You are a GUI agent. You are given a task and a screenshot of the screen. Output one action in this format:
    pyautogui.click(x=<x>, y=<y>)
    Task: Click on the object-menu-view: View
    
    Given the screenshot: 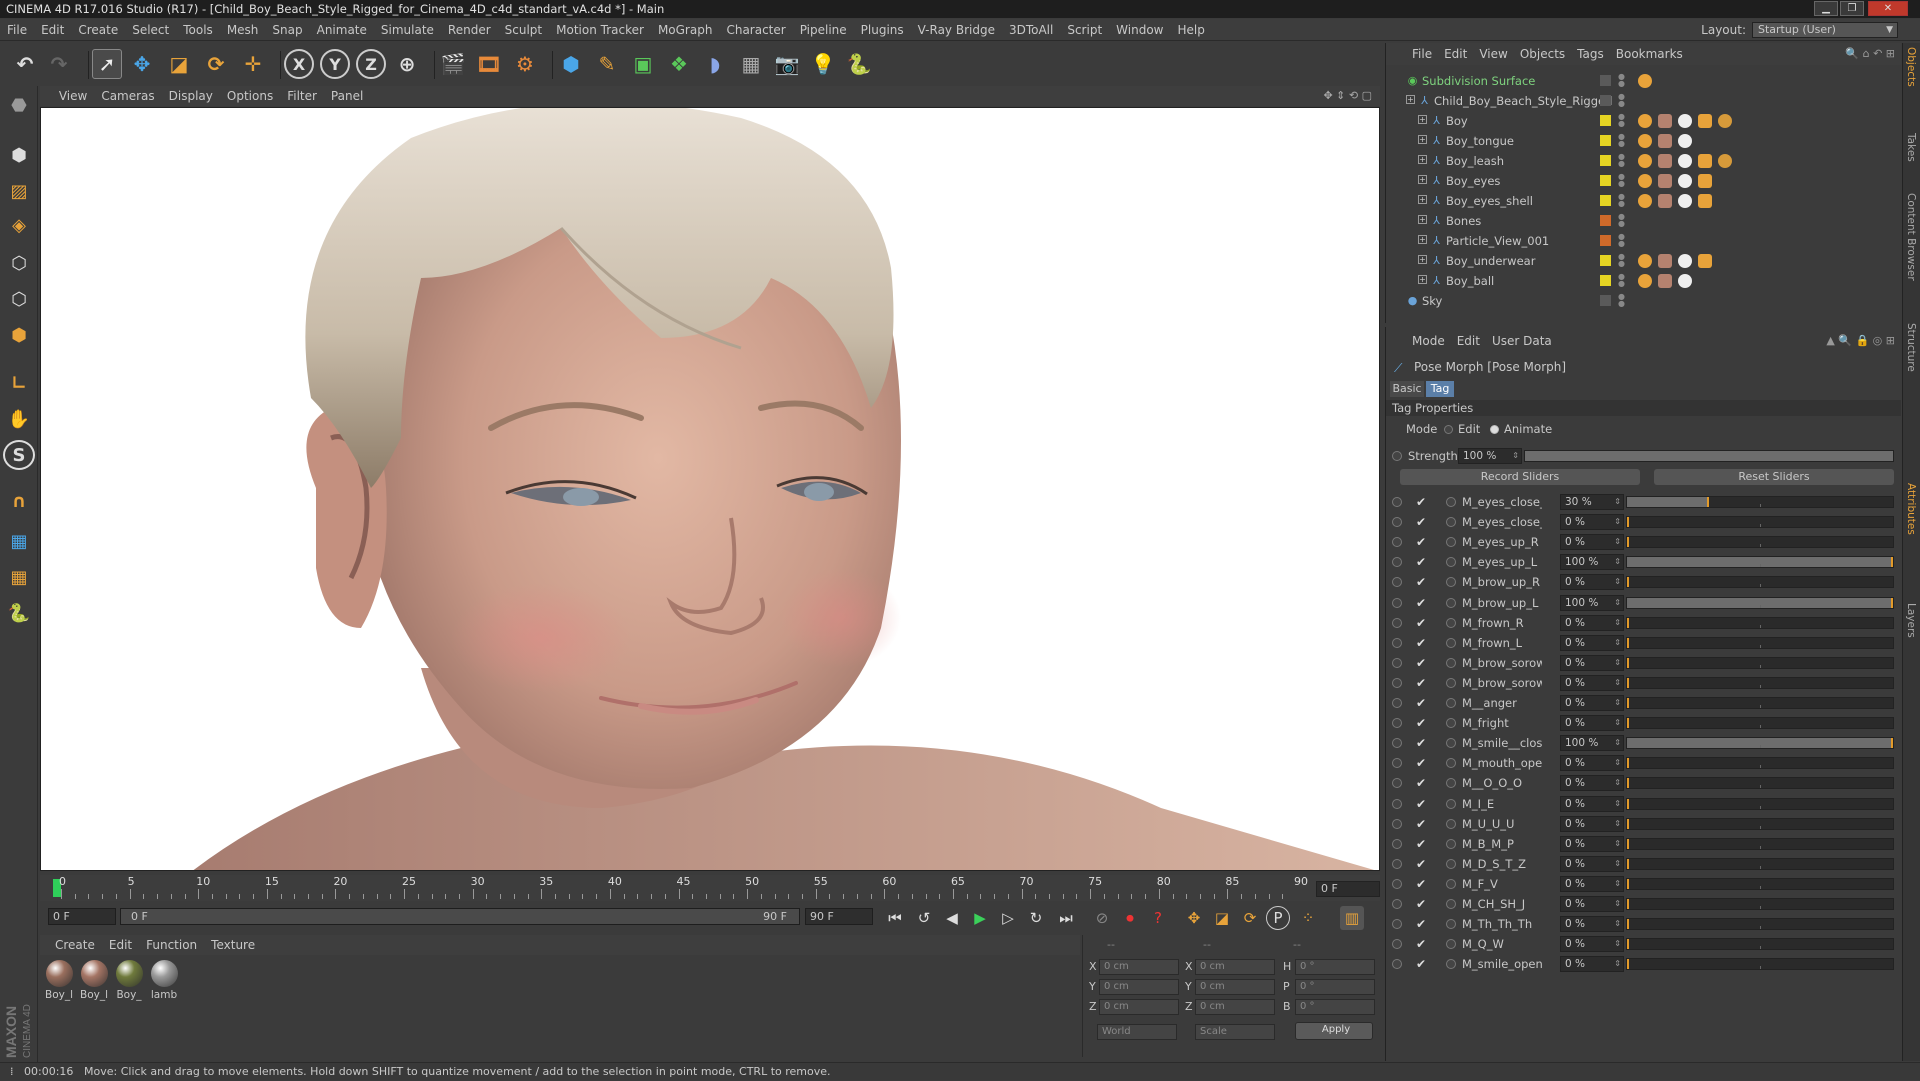 What is the action you would take?
    pyautogui.click(x=1493, y=54)
    